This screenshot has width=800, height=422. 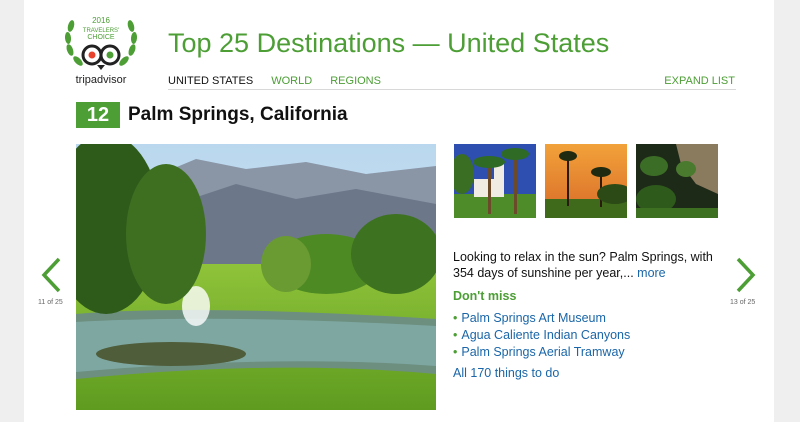 I want to click on nav-regions: REGIONS, so click(x=355, y=81).